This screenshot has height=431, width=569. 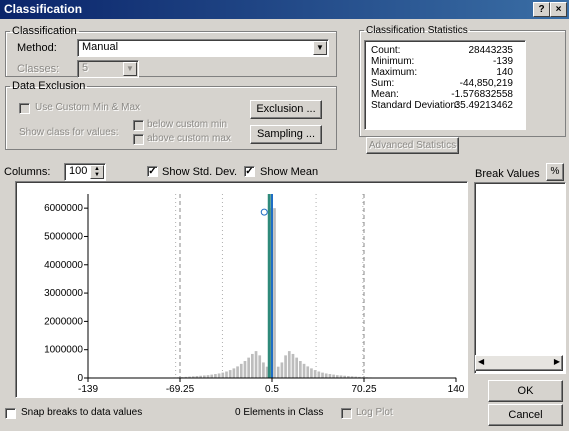 I want to click on y-tick-label: 2000000, so click(x=63, y=321).